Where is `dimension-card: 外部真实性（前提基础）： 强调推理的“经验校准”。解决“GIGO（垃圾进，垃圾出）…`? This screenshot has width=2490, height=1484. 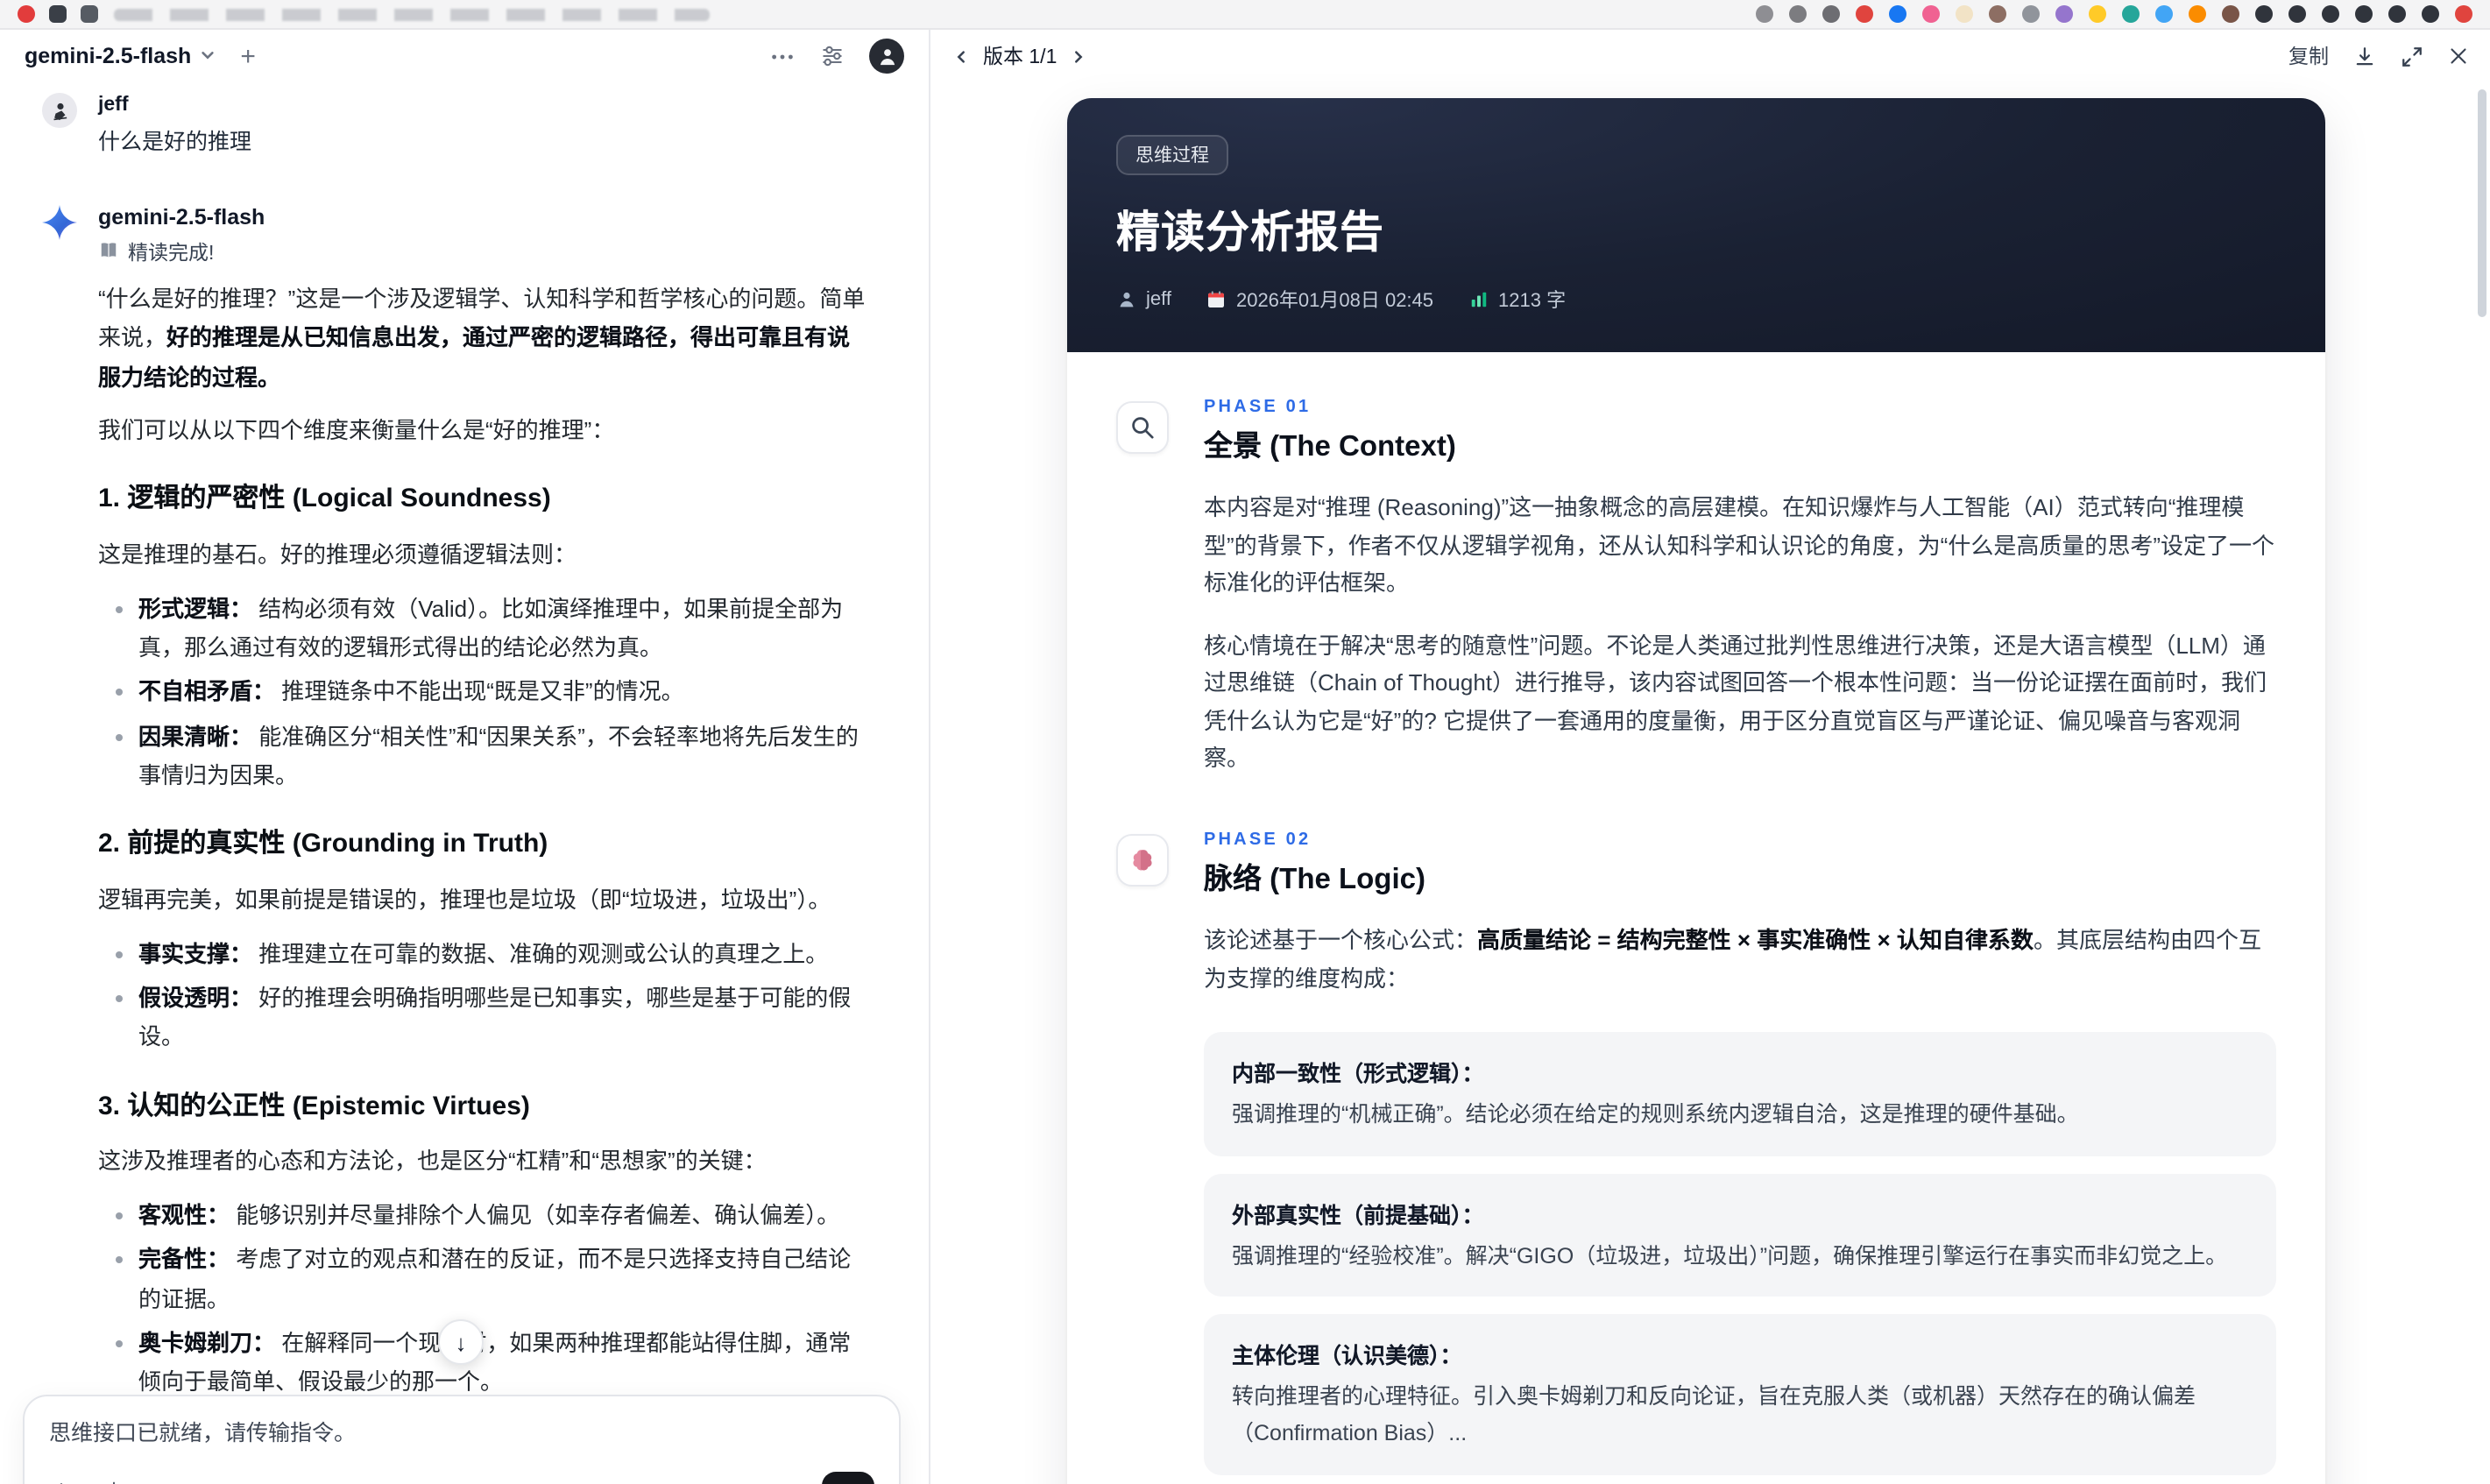 dimension-card: 外部真实性（前提基础）： 强调推理的“经验校准”。解决“GIGO（垃圾进，垃圾出）… is located at coordinates (1740, 1235).